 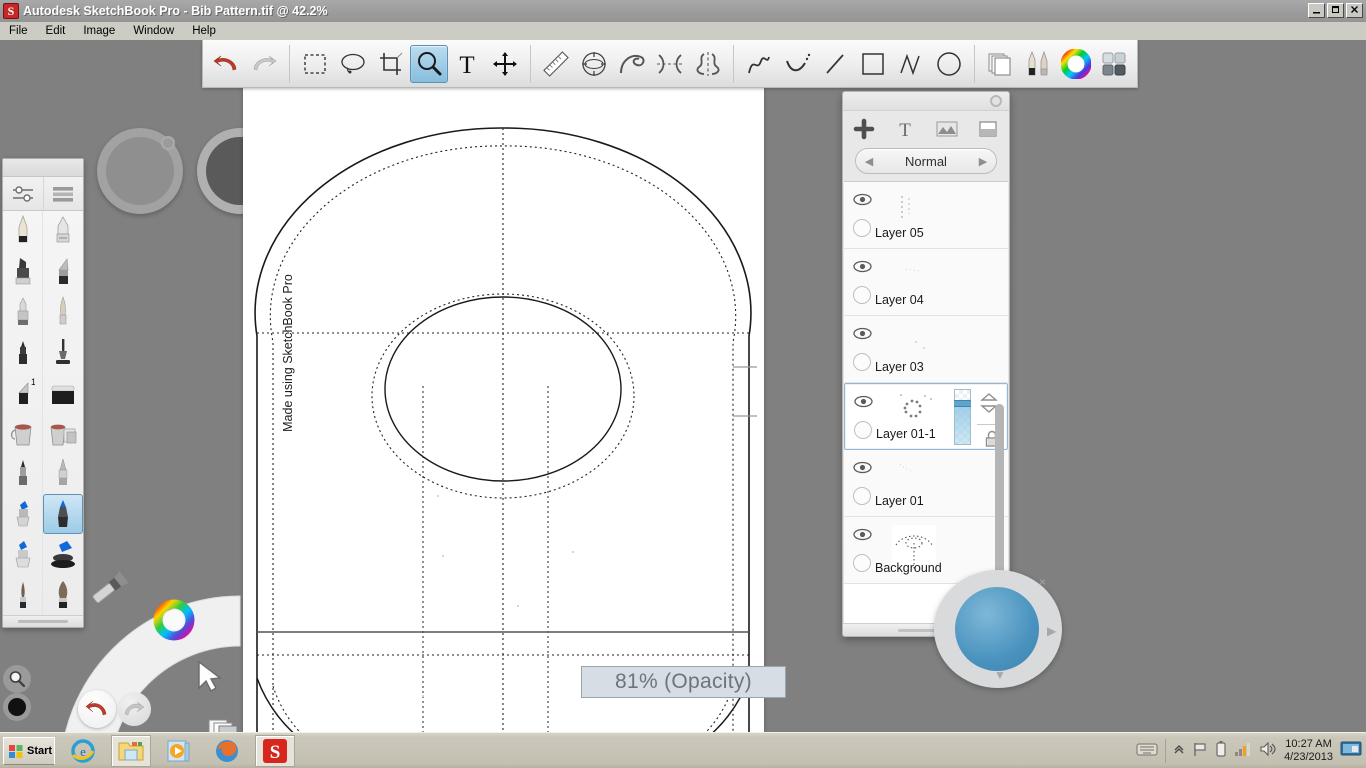 I want to click on menu-item-window: Window, so click(x=153, y=31).